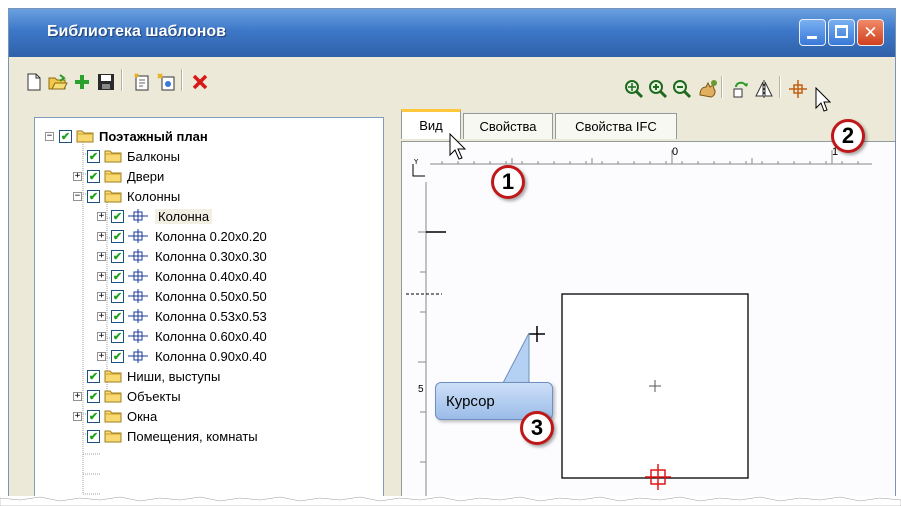 This screenshot has height=506, width=901. What do you see at coordinates (174, 376) in the screenshot?
I see `tree-item-label: Ниши, выступы` at bounding box center [174, 376].